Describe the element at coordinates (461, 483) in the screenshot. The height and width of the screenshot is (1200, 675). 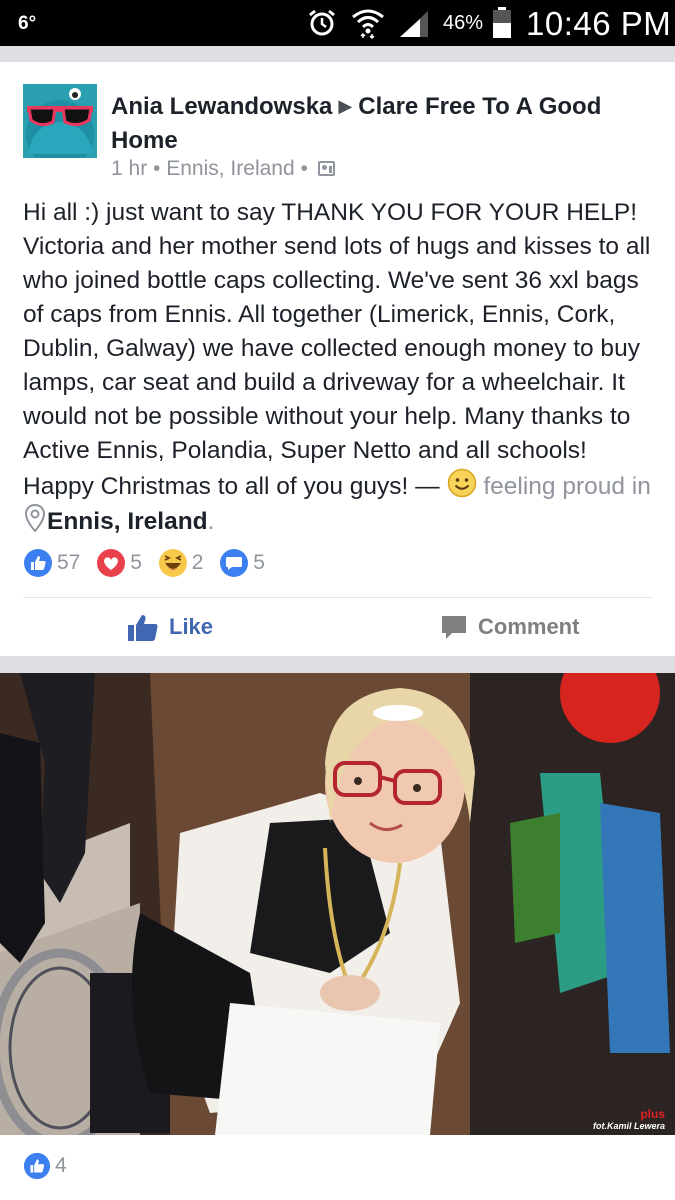
I see `smiley-face-icon` at that location.